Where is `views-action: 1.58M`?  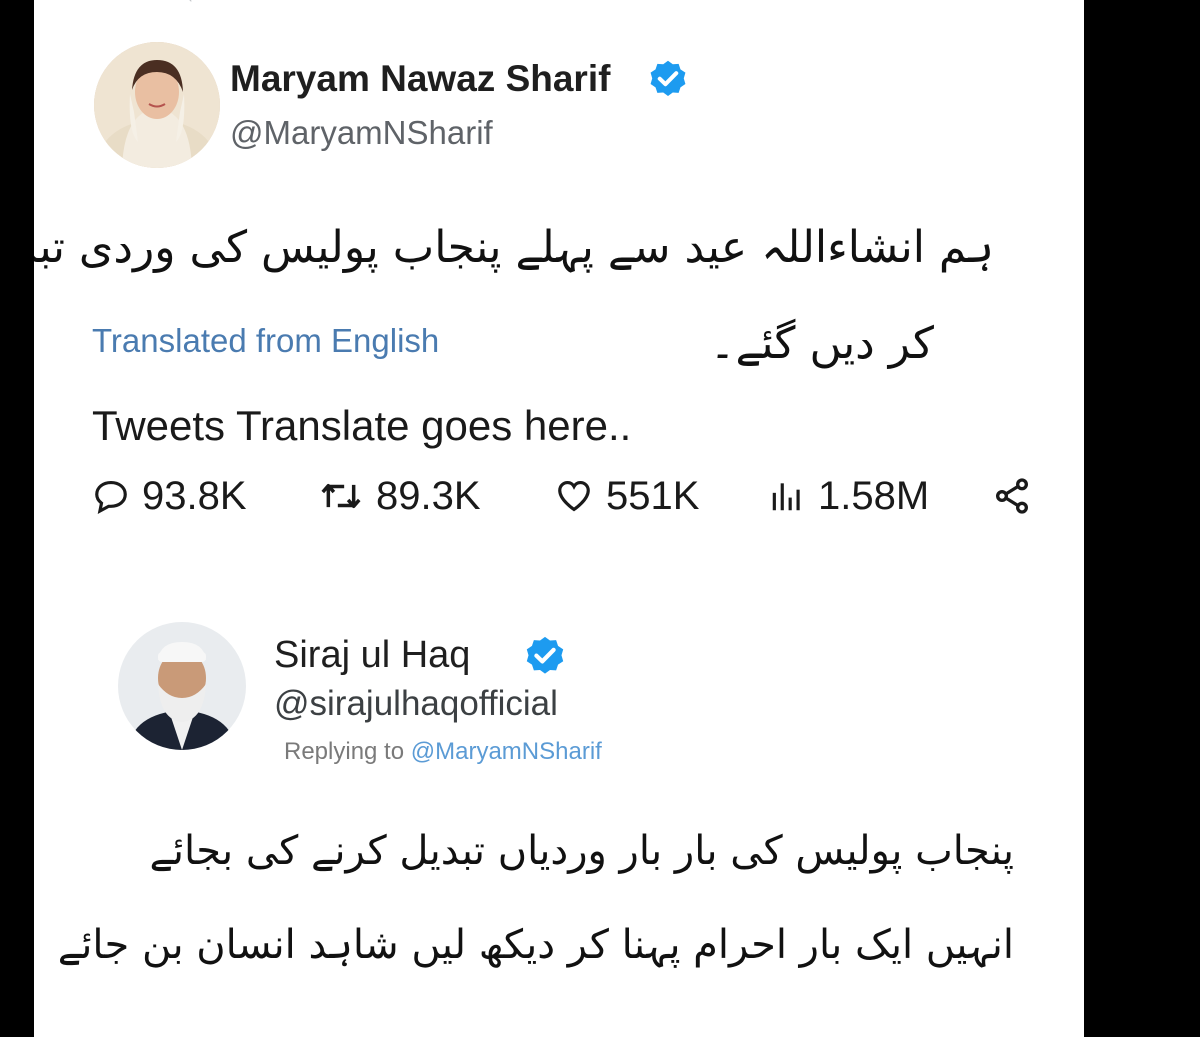 views-action: 1.58M is located at coordinates (848, 496).